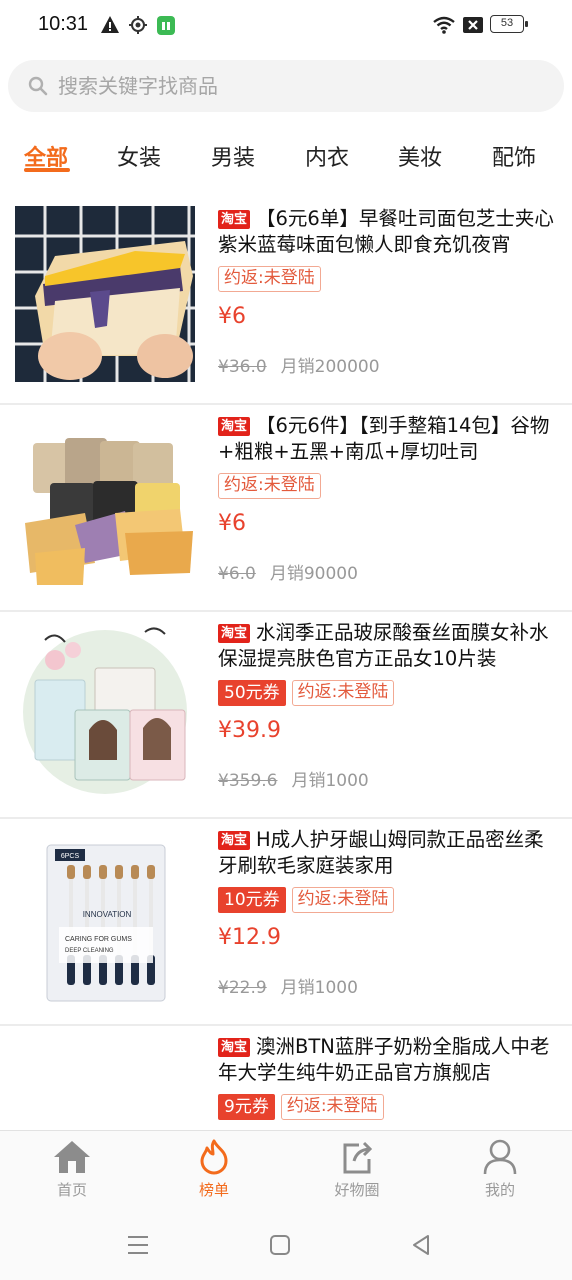 This screenshot has height=1280, width=572. What do you see at coordinates (286, 26) in the screenshot?
I see `status-bar: 10:31 53` at bounding box center [286, 26].